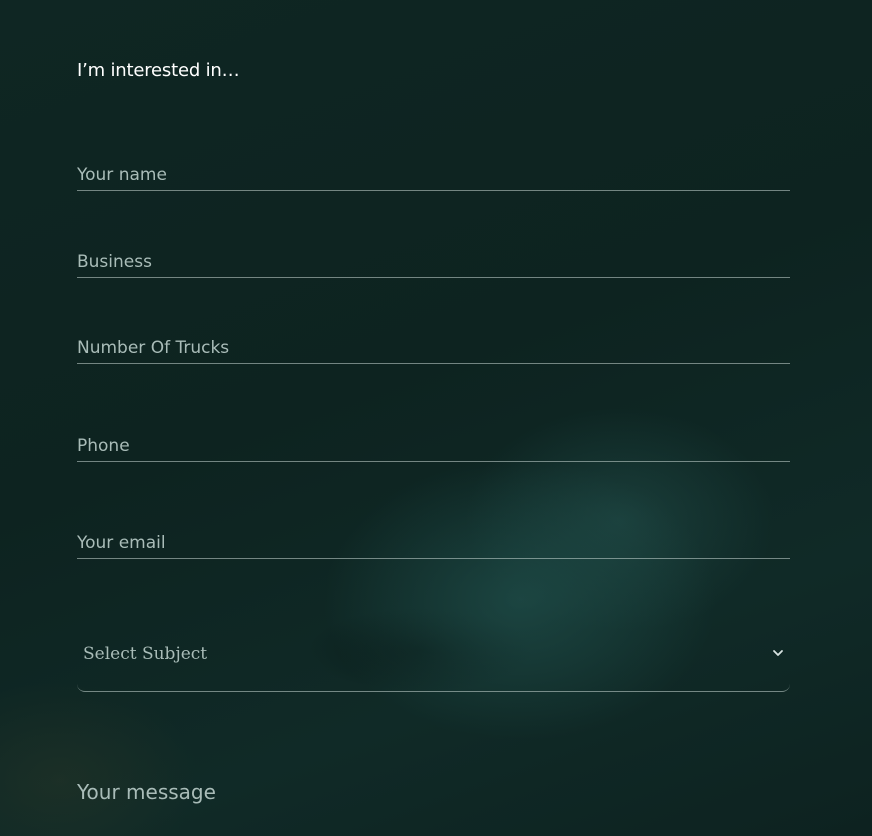  What do you see at coordinates (778, 653) in the screenshot?
I see `chevron-down-icon` at bounding box center [778, 653].